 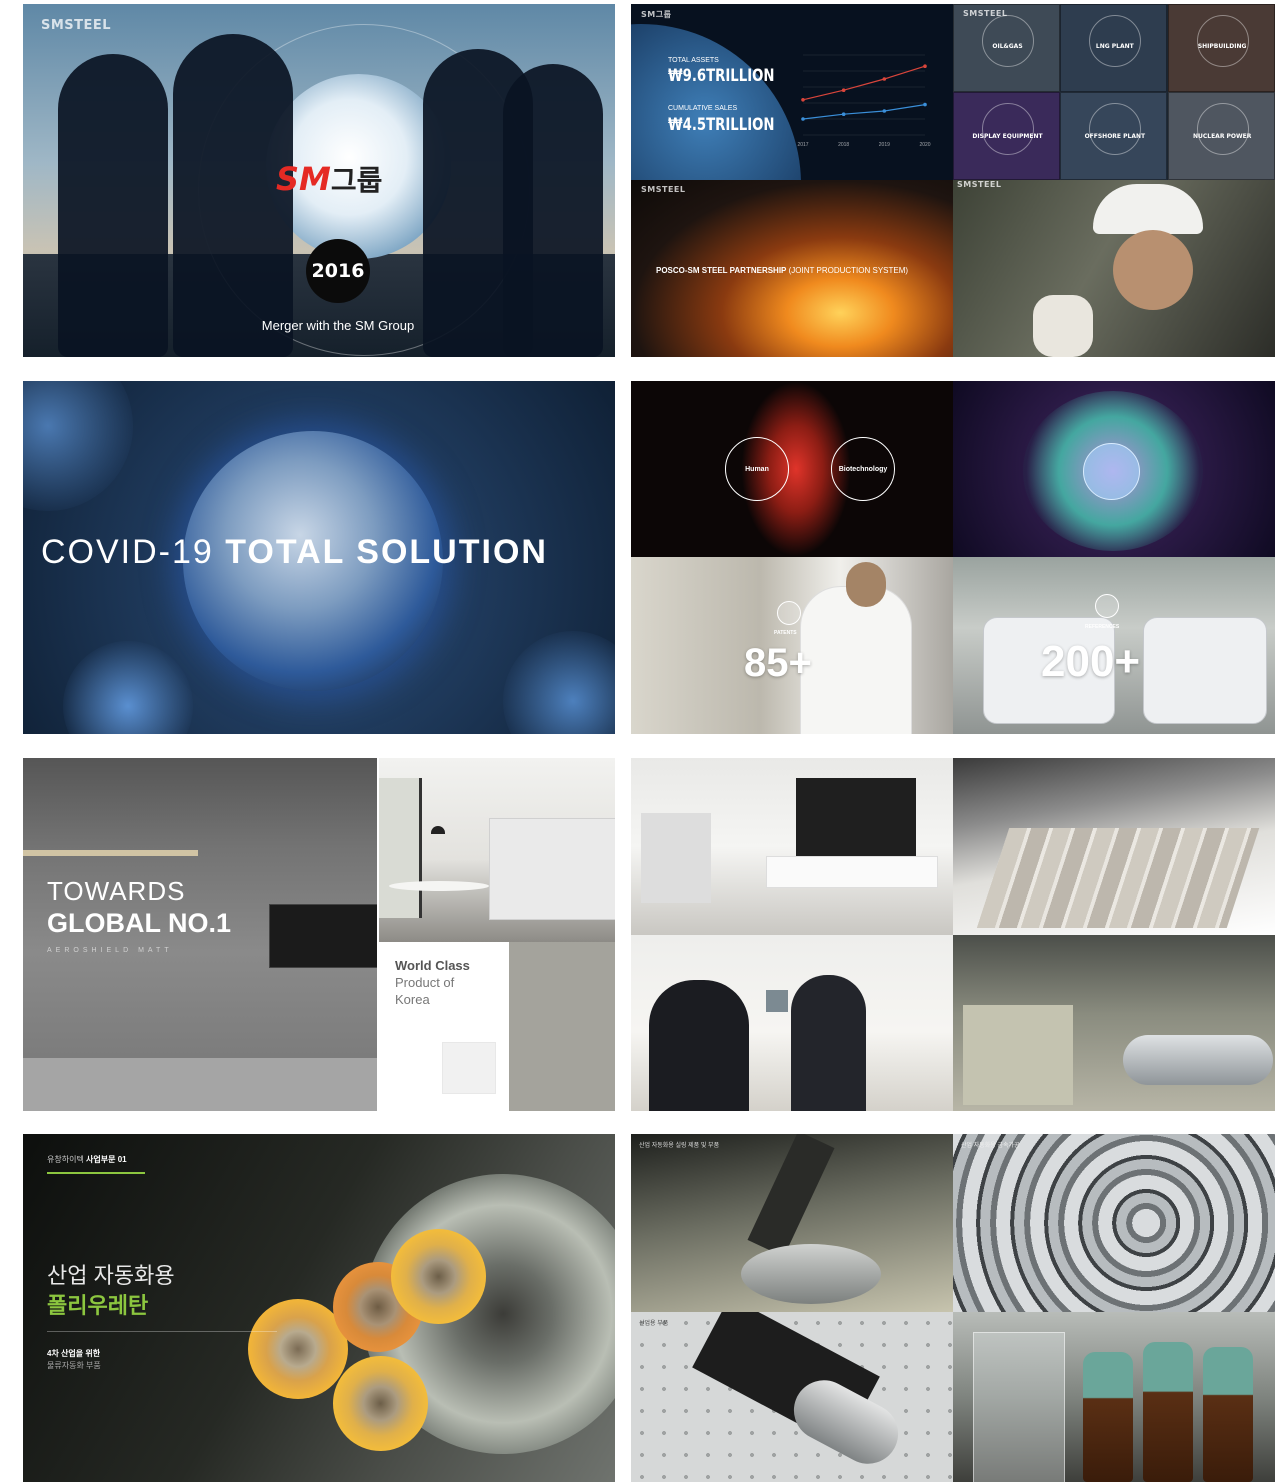 I want to click on industry-label: OFFSHORE PLANT, so click(x=1115, y=136).